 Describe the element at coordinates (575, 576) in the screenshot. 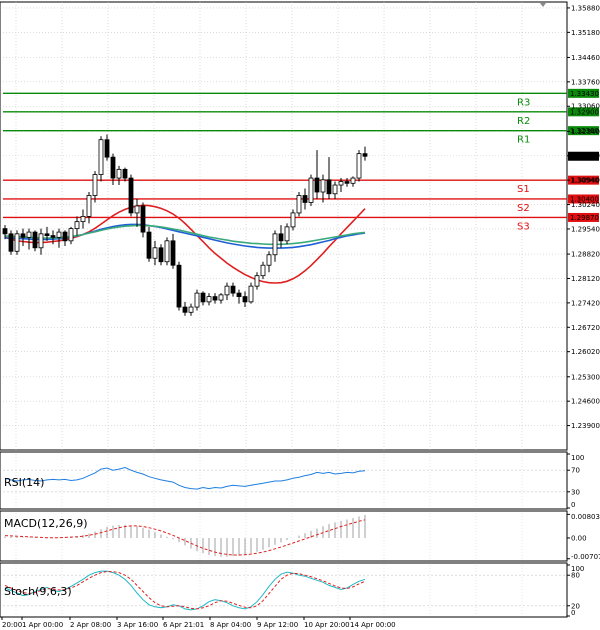

I see `stoch-tick-label: 80` at that location.